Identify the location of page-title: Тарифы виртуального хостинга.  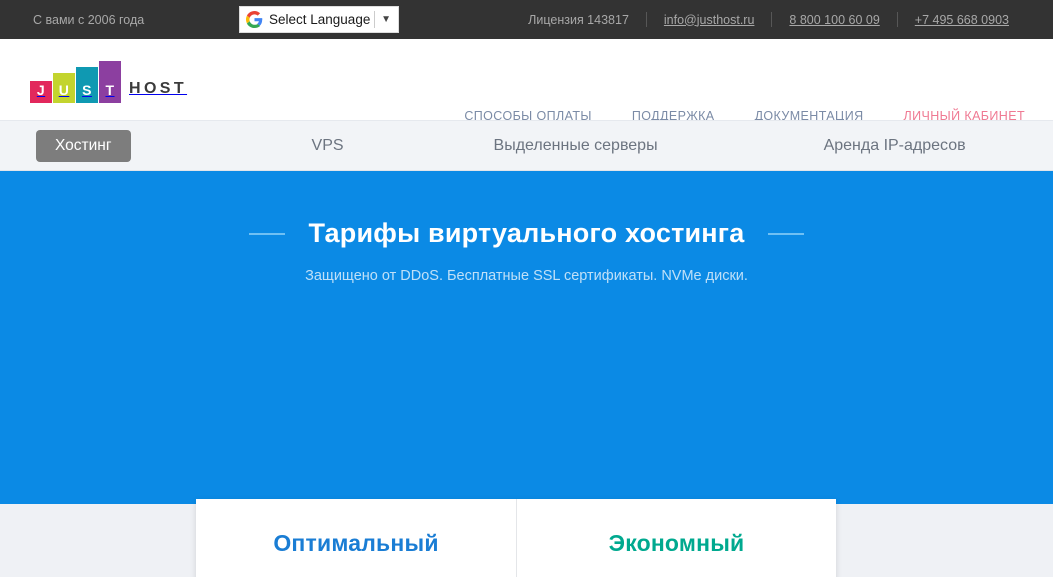
(526, 233).